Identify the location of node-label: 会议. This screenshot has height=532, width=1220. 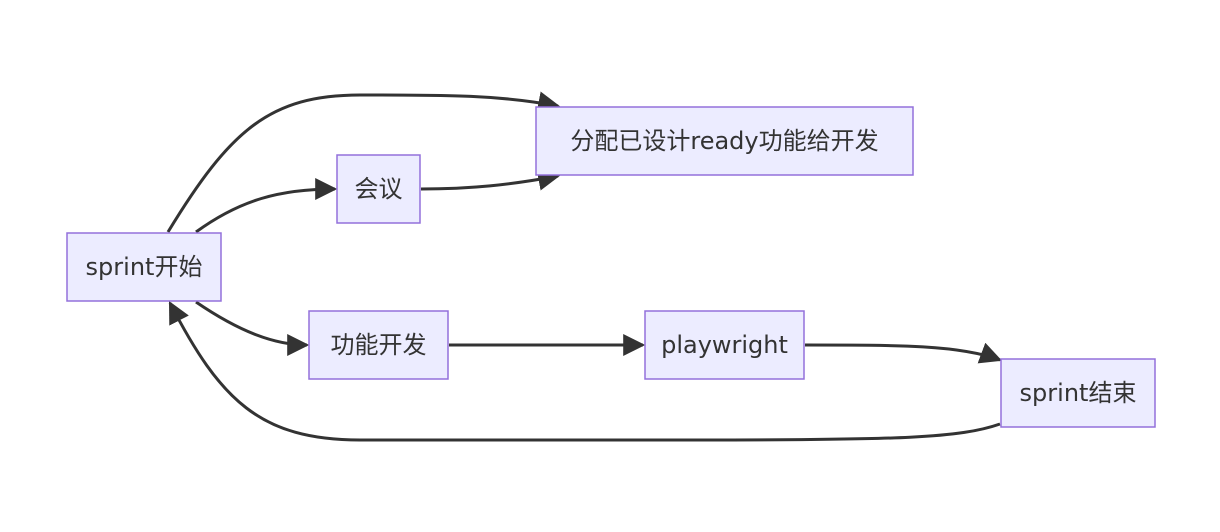
(379, 189).